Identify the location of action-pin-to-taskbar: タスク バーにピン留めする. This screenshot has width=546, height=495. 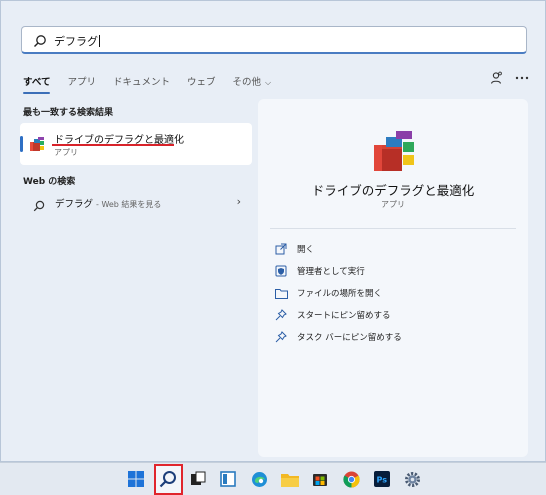
(338, 337).